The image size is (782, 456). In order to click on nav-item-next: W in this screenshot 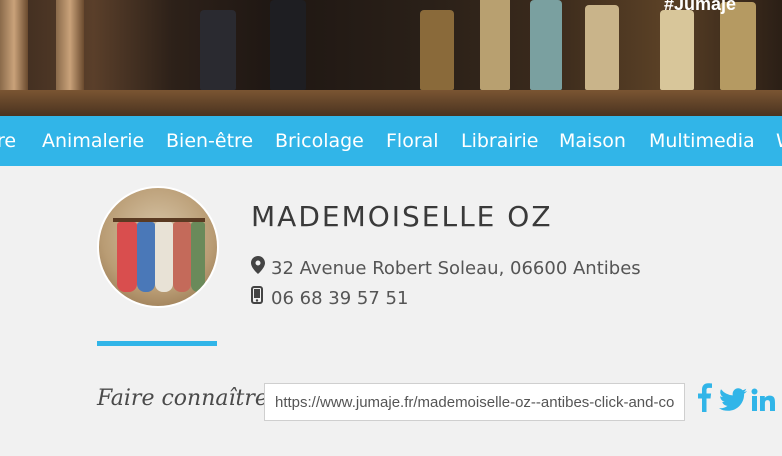, I will do `click(779, 141)`.